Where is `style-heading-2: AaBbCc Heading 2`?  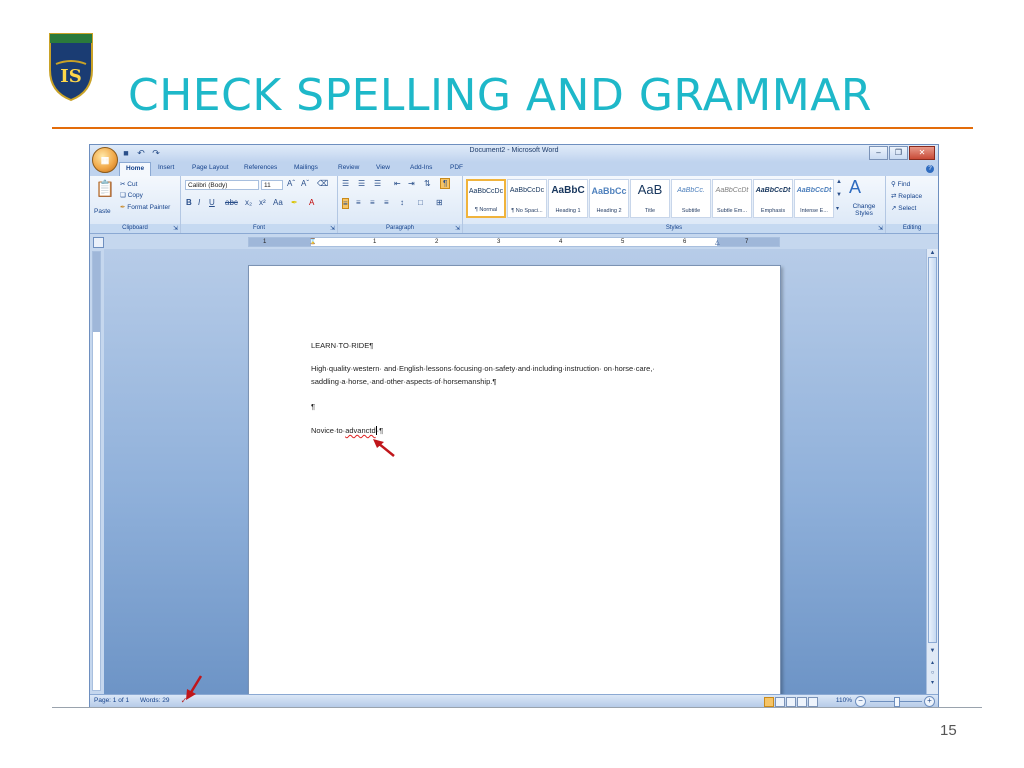 style-heading-2: AaBbCc Heading 2 is located at coordinates (609, 198).